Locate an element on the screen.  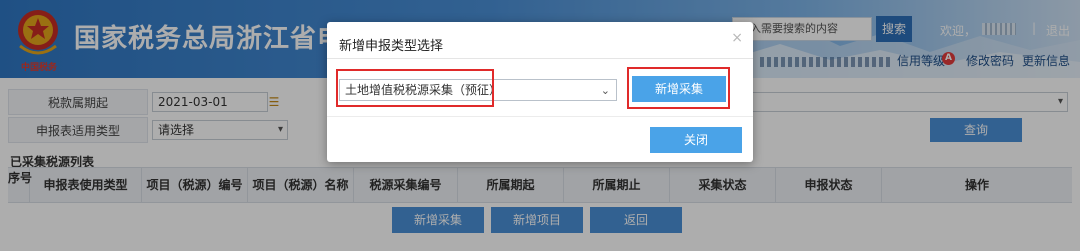
modal-title: 新增申报类型选择 is located at coordinates (391, 46).